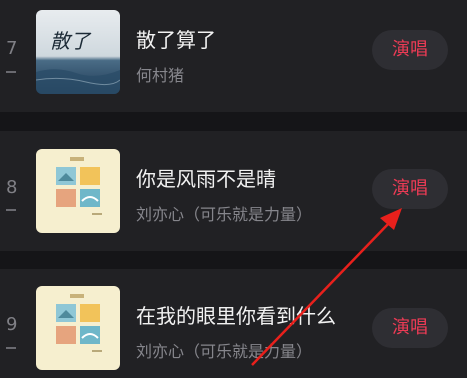 The height and width of the screenshot is (378, 467). Describe the element at coordinates (12, 324) in the screenshot. I see `rank-number: 9` at that location.